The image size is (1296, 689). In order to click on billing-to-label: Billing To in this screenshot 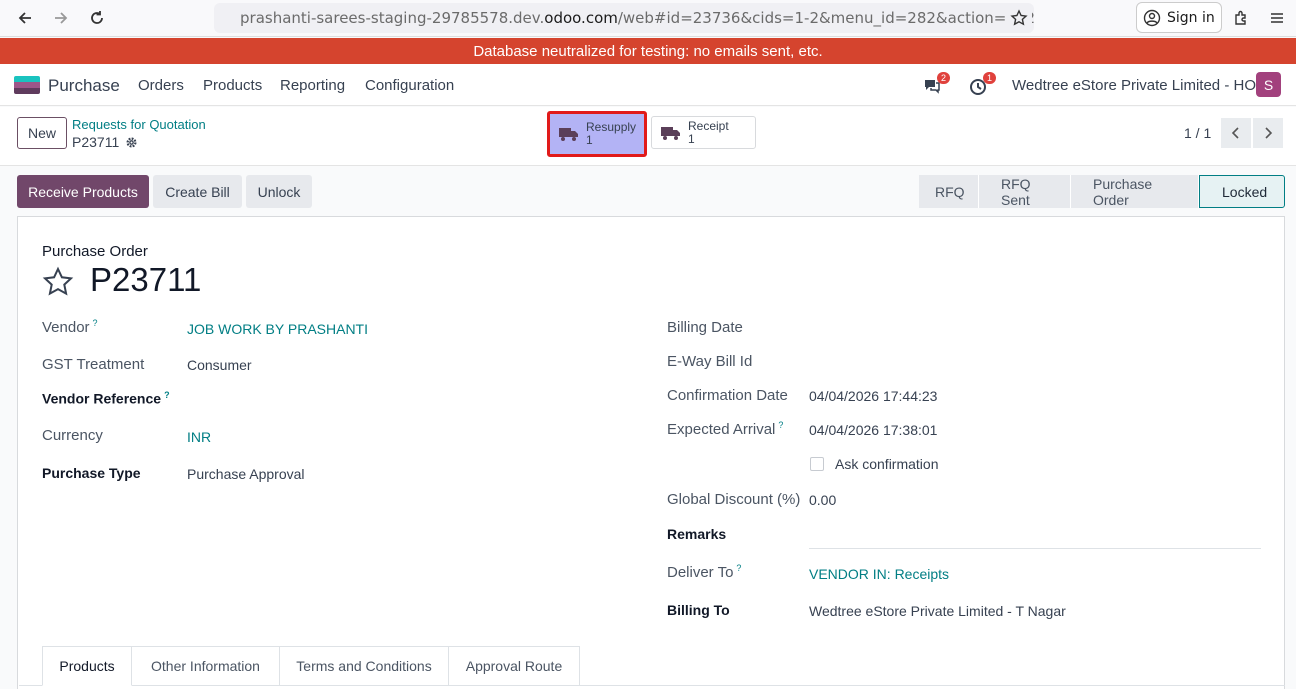, I will do `click(698, 610)`.